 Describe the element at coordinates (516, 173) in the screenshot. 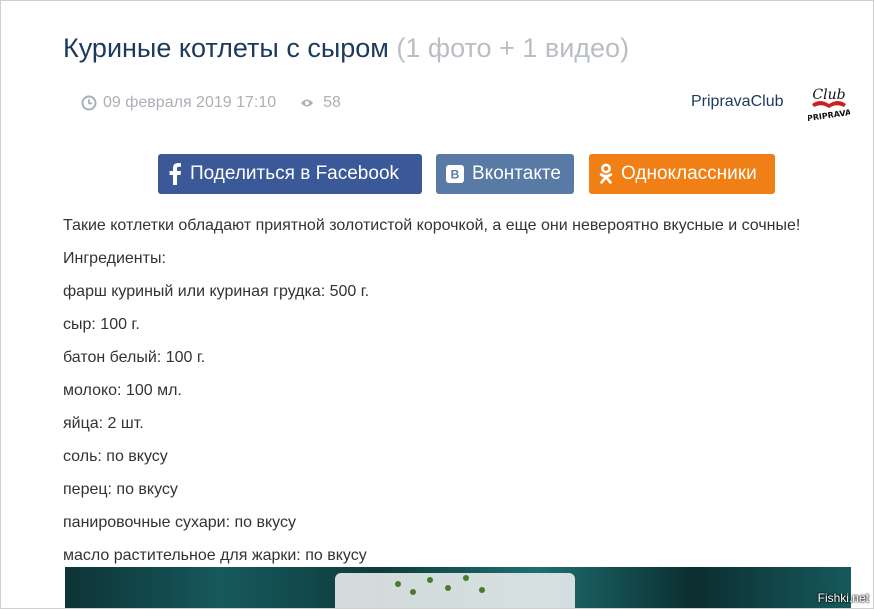

I see `share-vkontakte-label: Вконтакте` at that location.